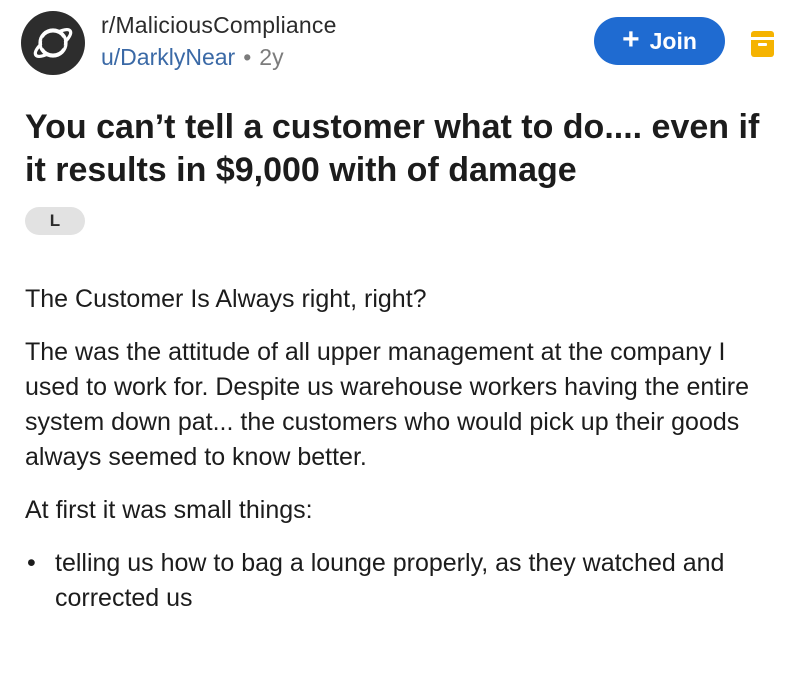 This screenshot has height=689, width=800. I want to click on subreddit-avatar, so click(53, 43).